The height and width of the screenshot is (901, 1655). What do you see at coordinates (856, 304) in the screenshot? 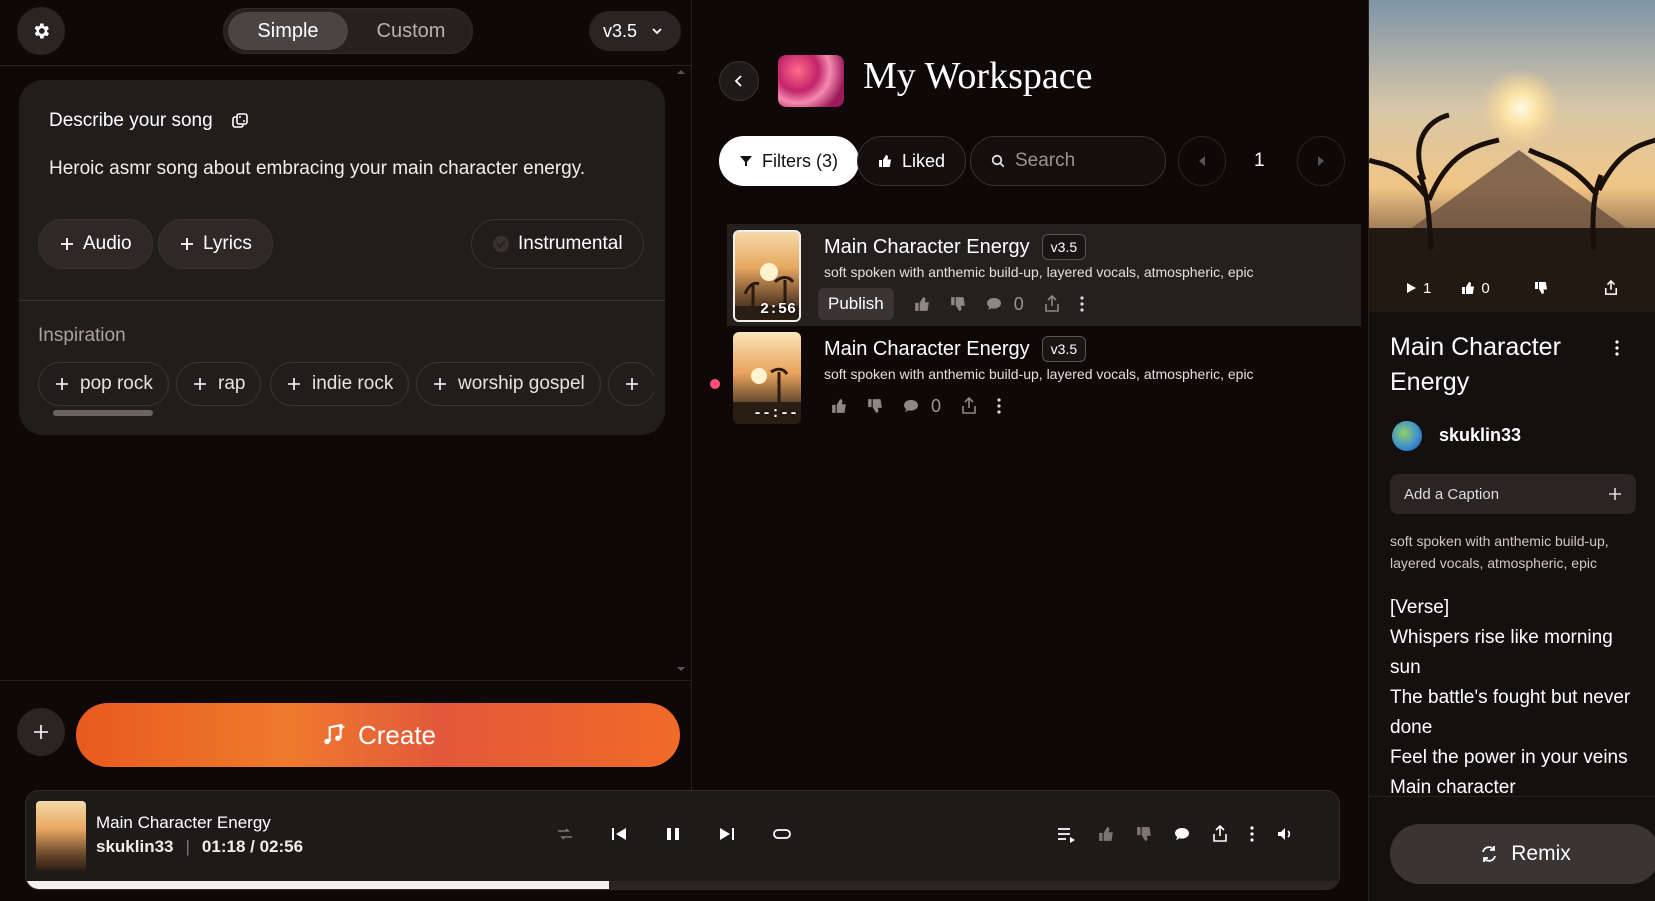
I see `publish-button: Publish` at bounding box center [856, 304].